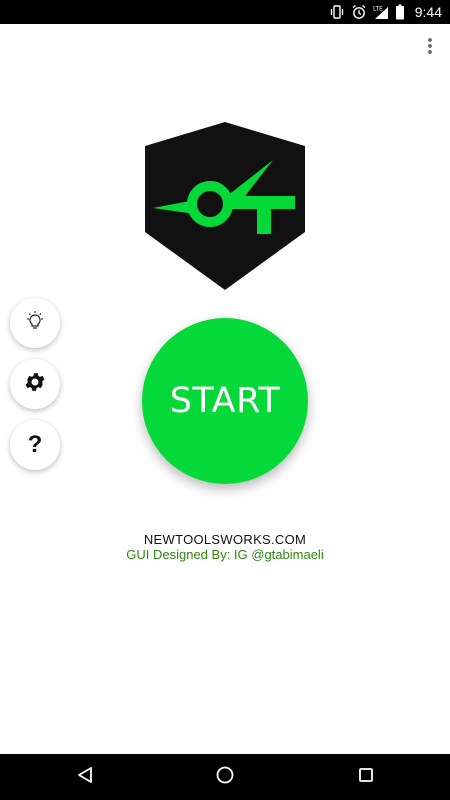 The image size is (450, 800). I want to click on nav-home-button, so click(225, 777).